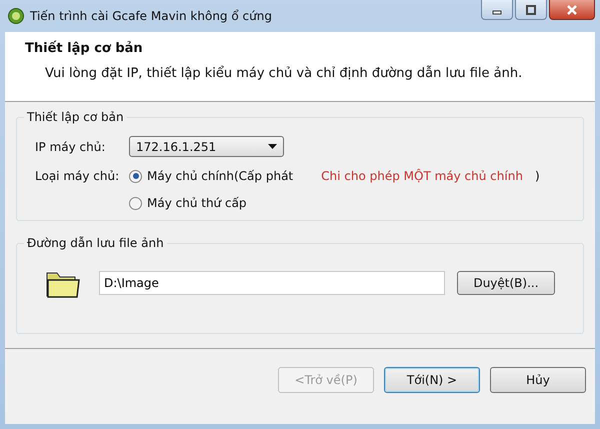 The image size is (600, 429). Describe the element at coordinates (70, 147) in the screenshot. I see `field-label: IP máy chủ:` at that location.